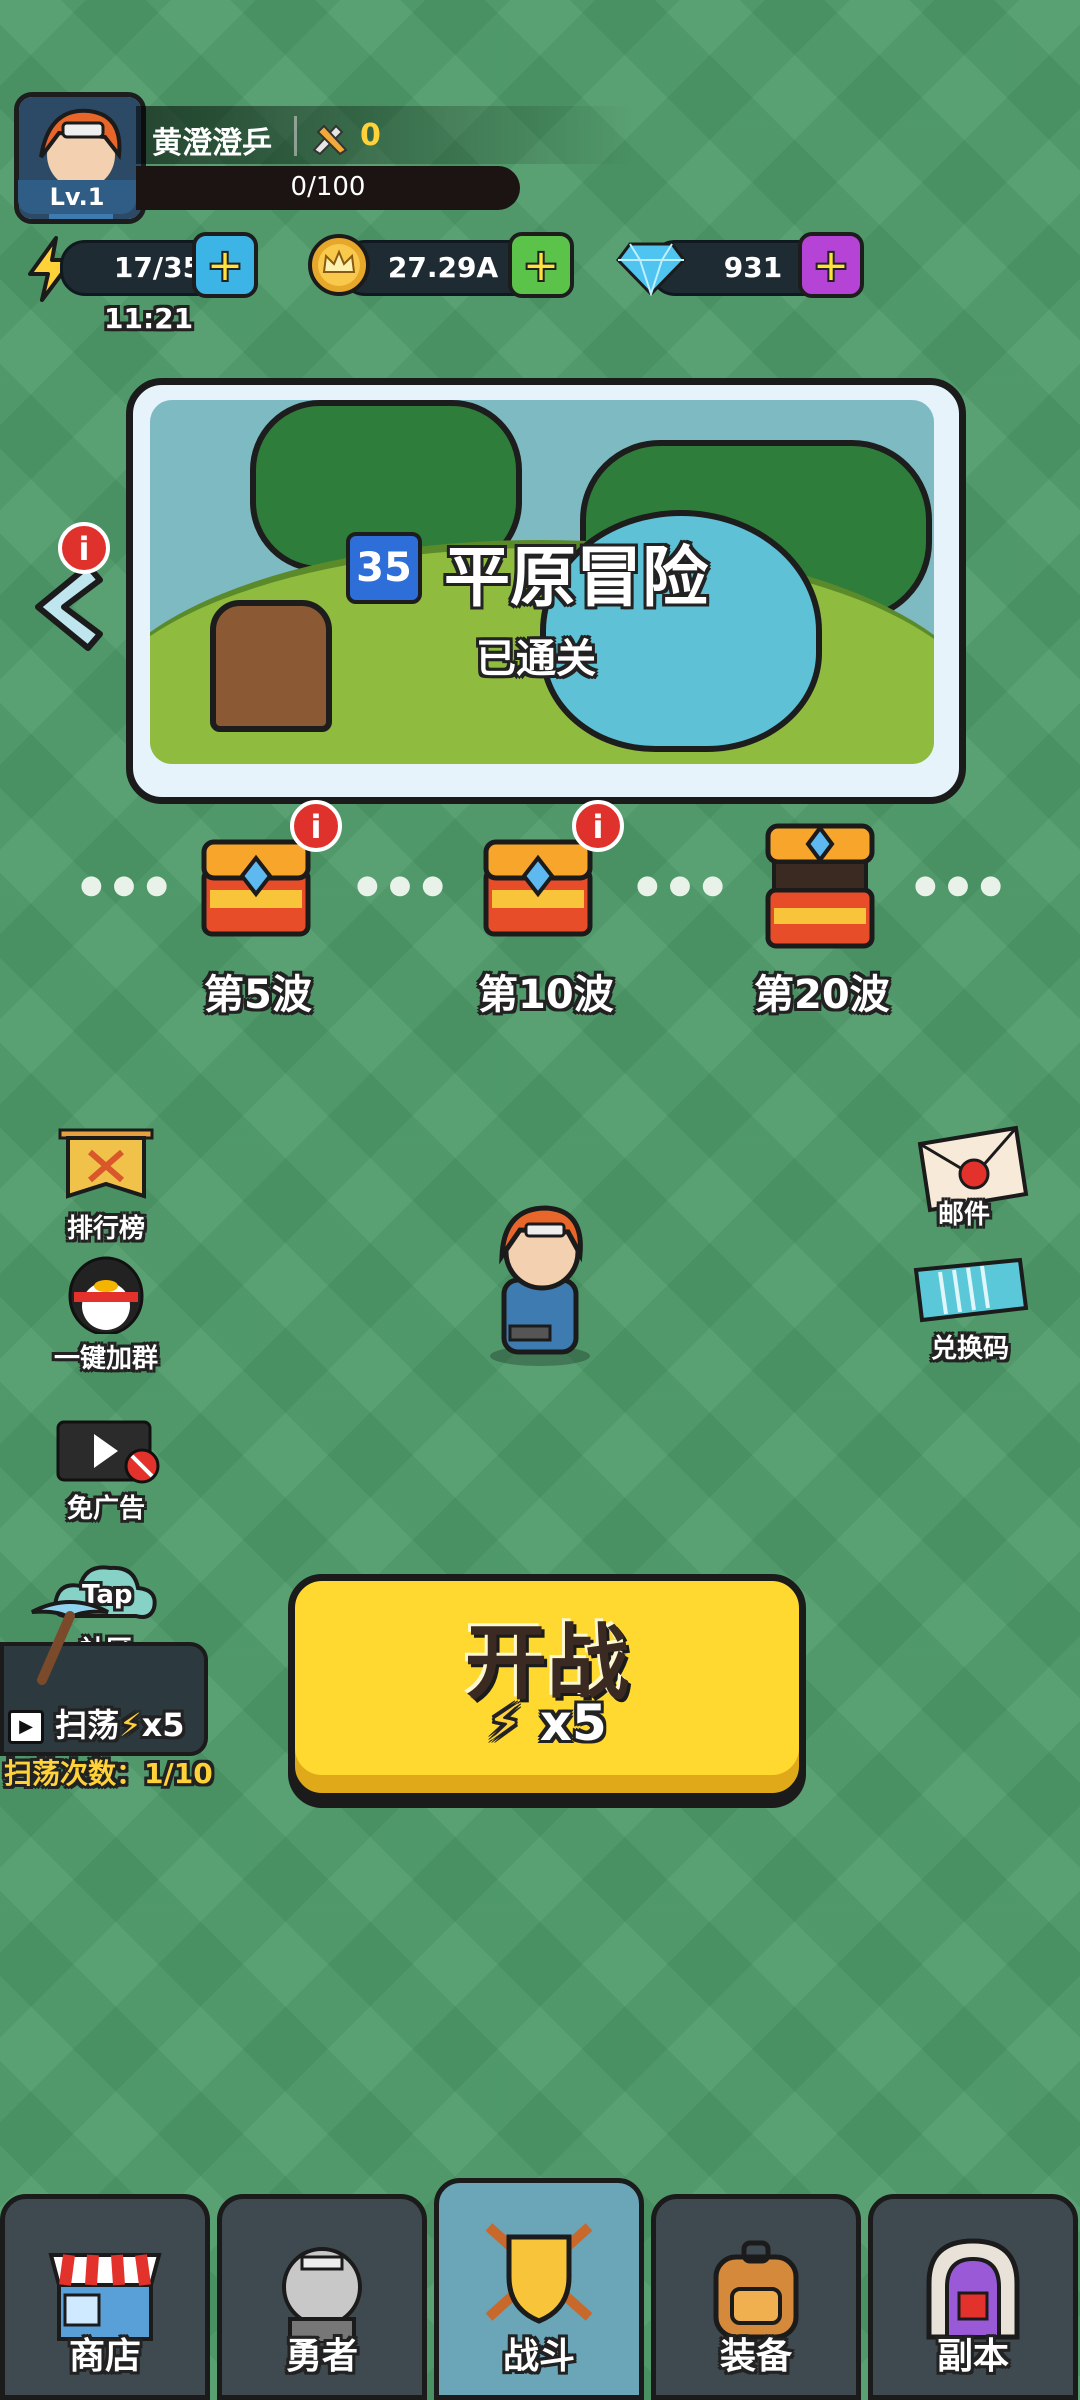 This screenshot has height=2400, width=1080. I want to click on ranking-button: 排行榜, so click(106, 1184).